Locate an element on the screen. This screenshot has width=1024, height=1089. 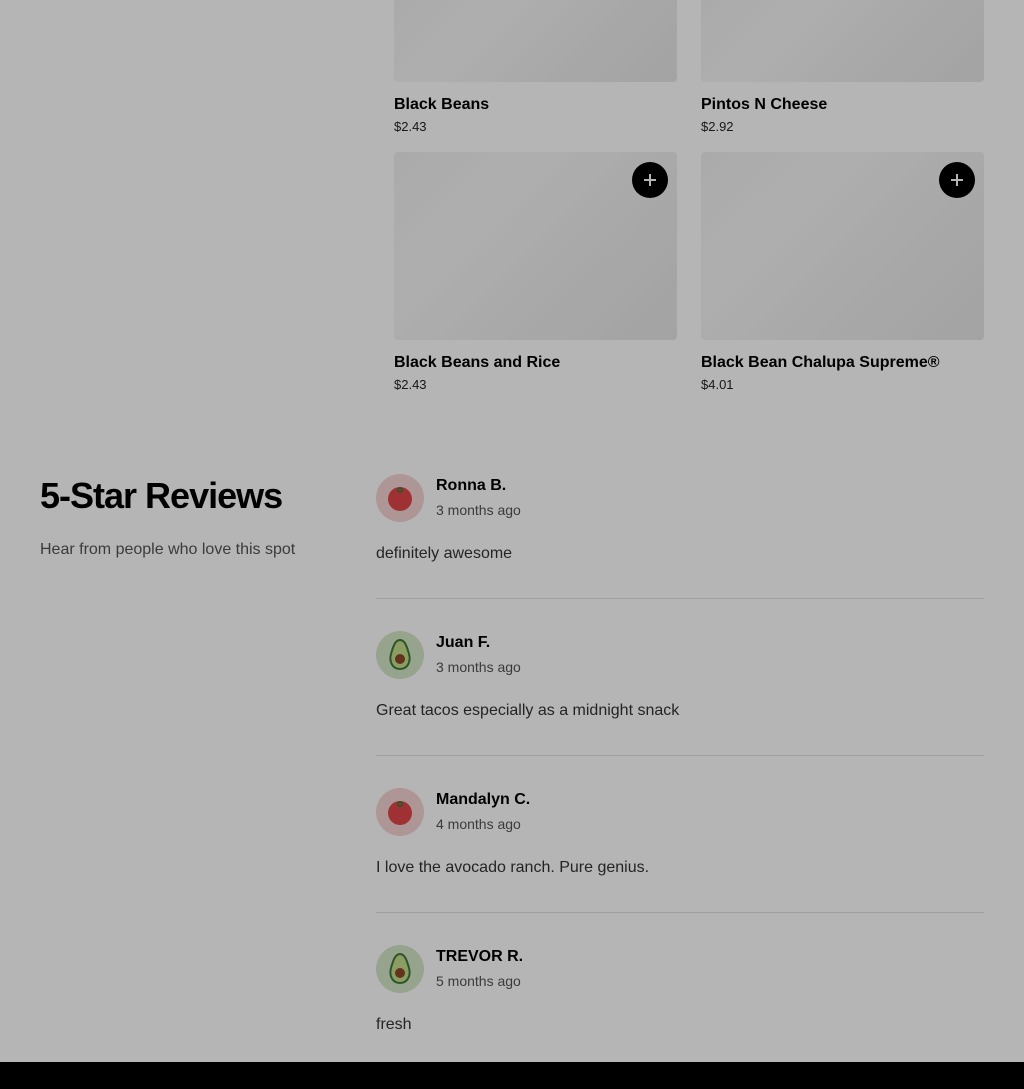
review-time: 4 months ago is located at coordinates (478, 824).